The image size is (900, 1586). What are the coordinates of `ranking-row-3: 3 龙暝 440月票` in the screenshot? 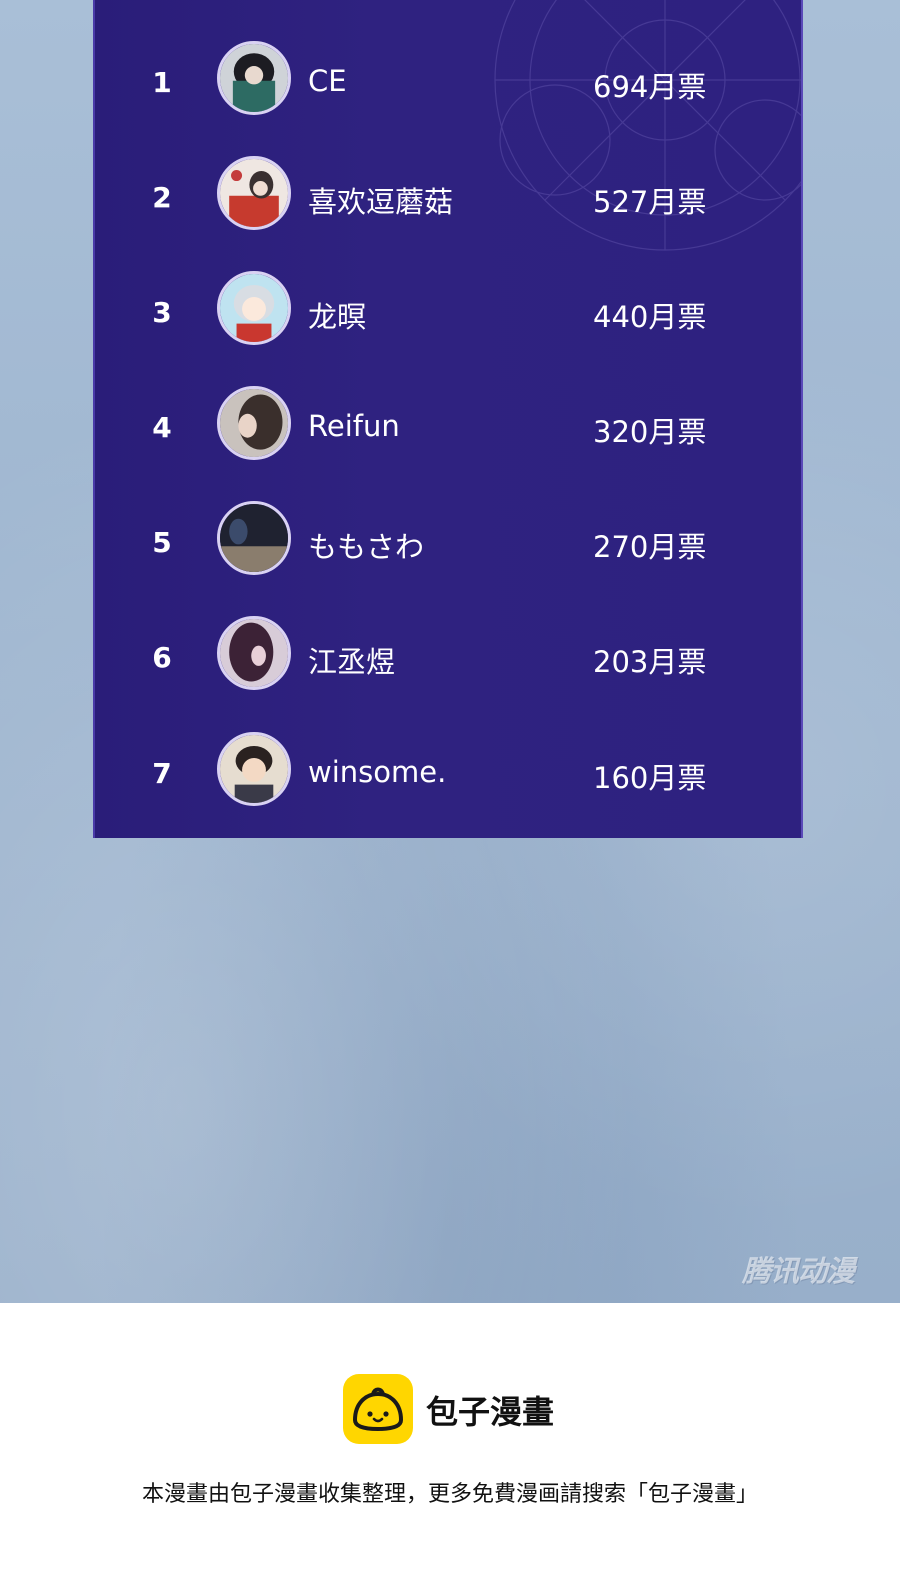 It's located at (448, 311).